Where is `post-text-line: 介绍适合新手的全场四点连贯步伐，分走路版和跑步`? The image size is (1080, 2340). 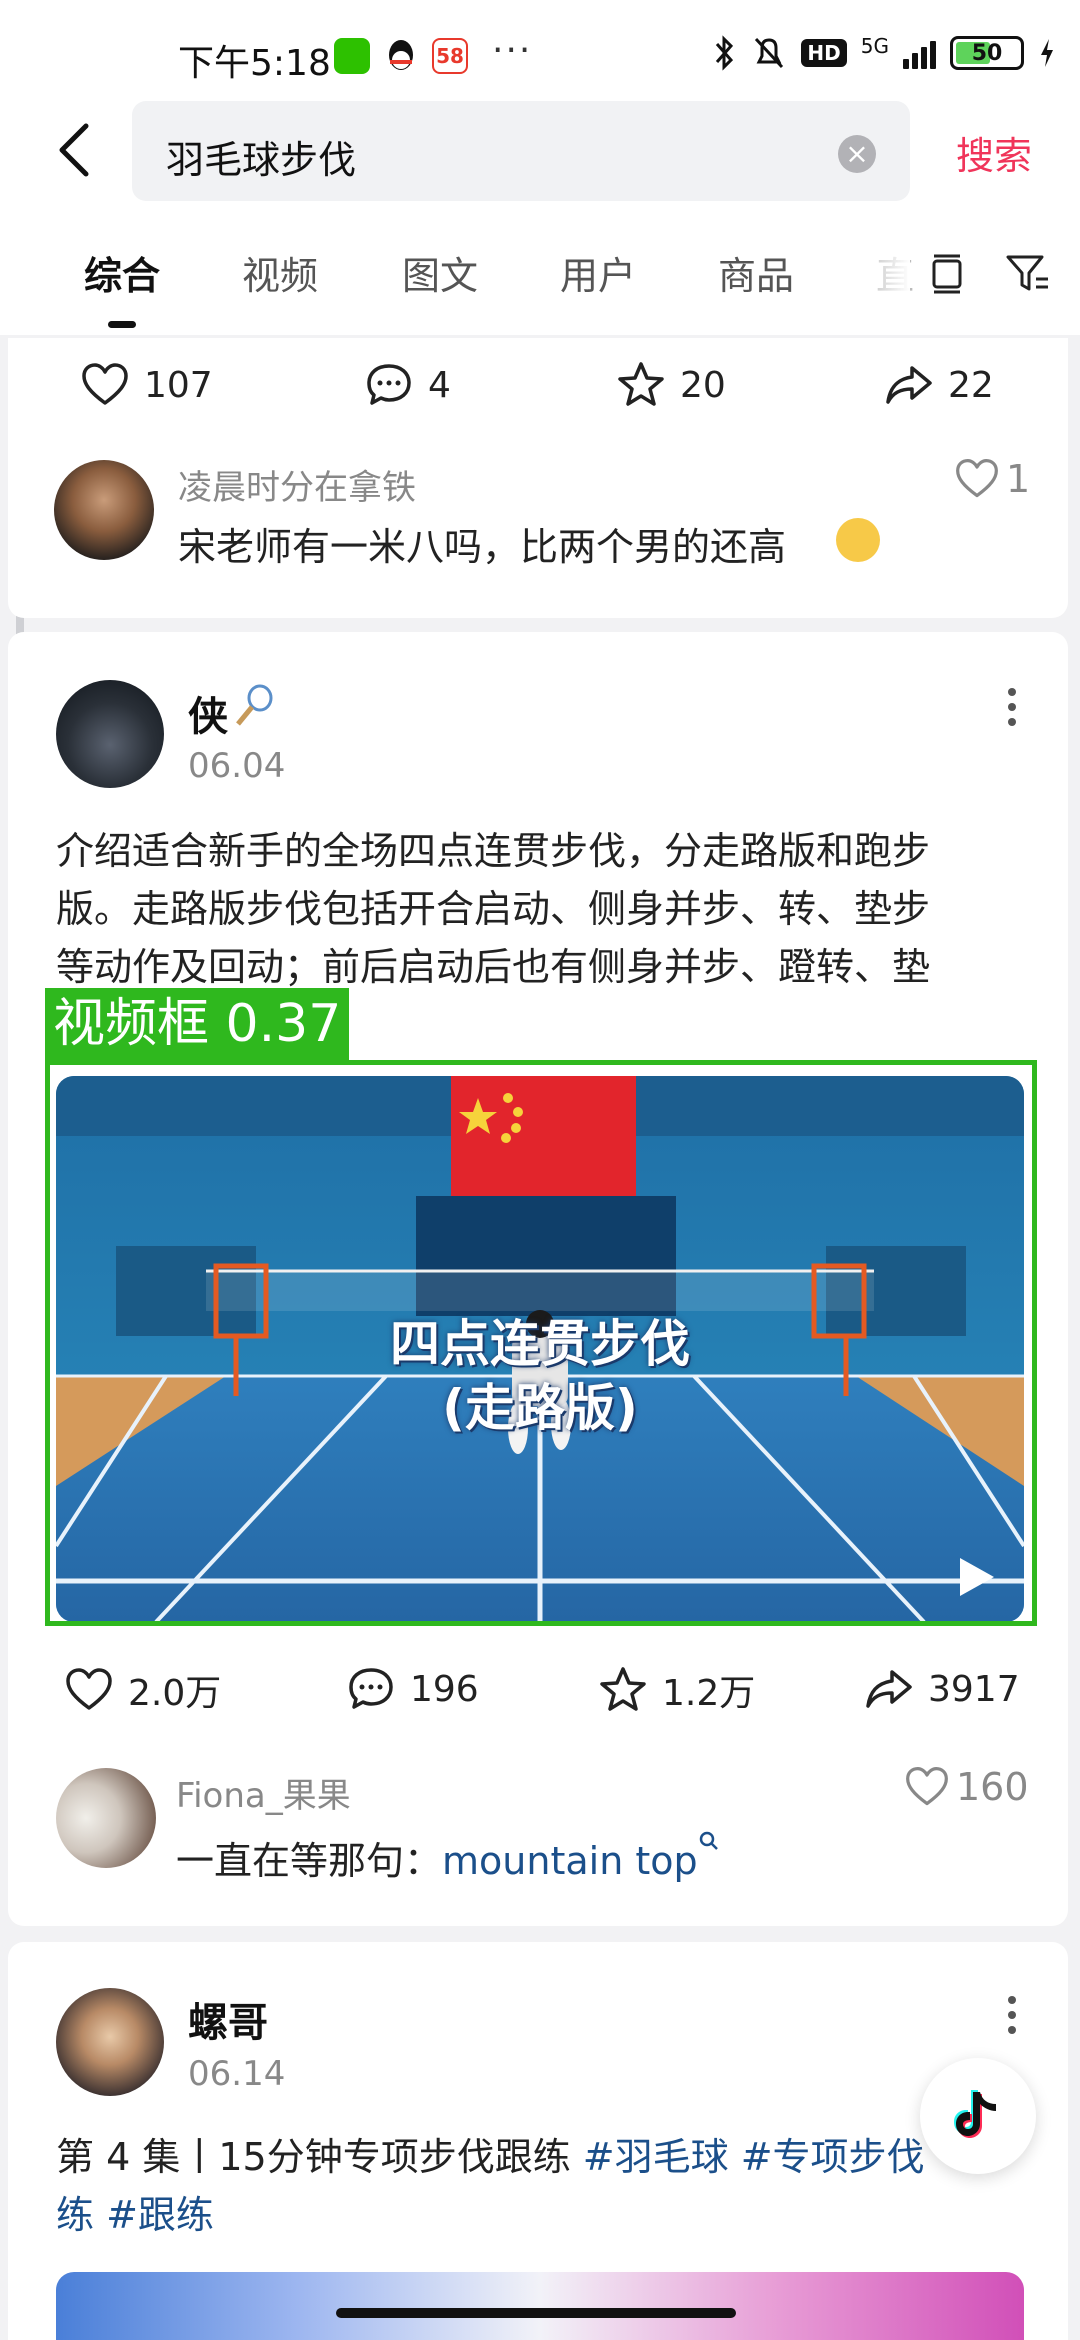 post-text-line: 介绍适合新手的全场四点连贯步伐，分走路版和跑步 is located at coordinates (493, 851).